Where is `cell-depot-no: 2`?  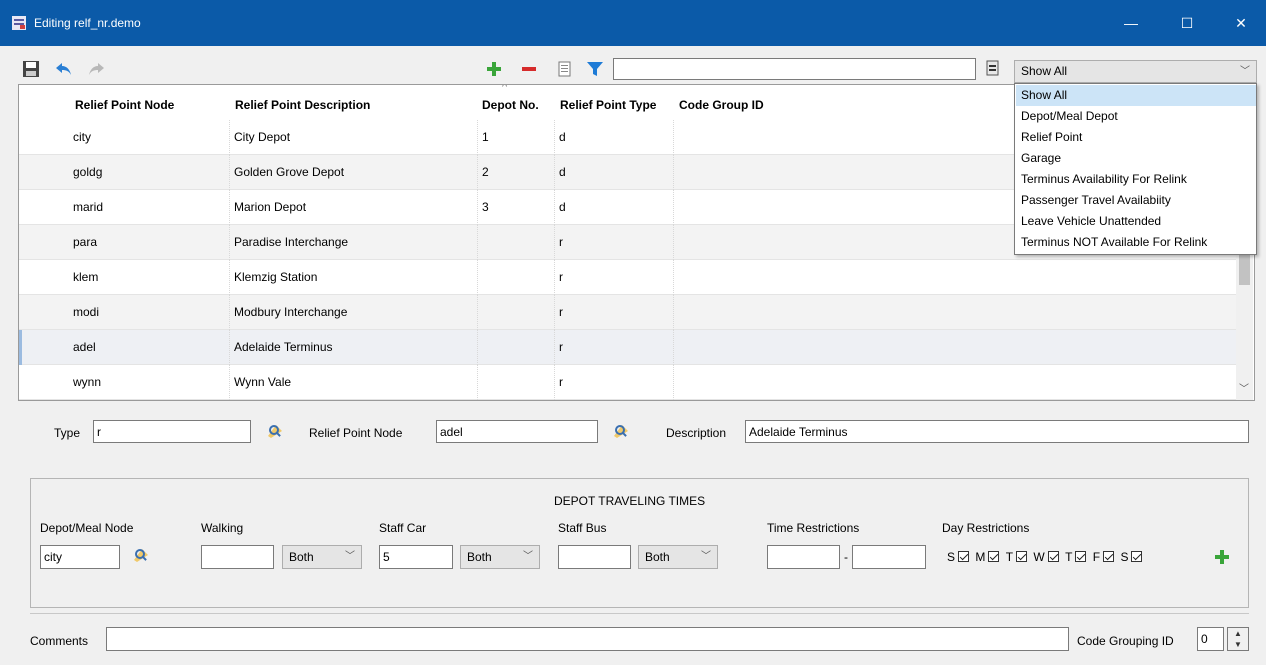
cell-depot-no: 2 is located at coordinates (516, 172).